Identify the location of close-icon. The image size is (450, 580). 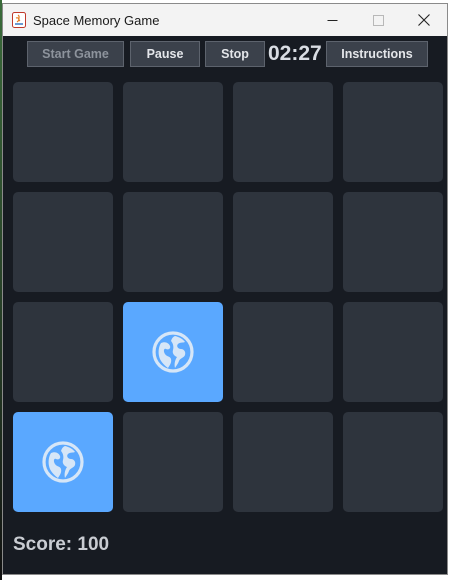
(424, 20).